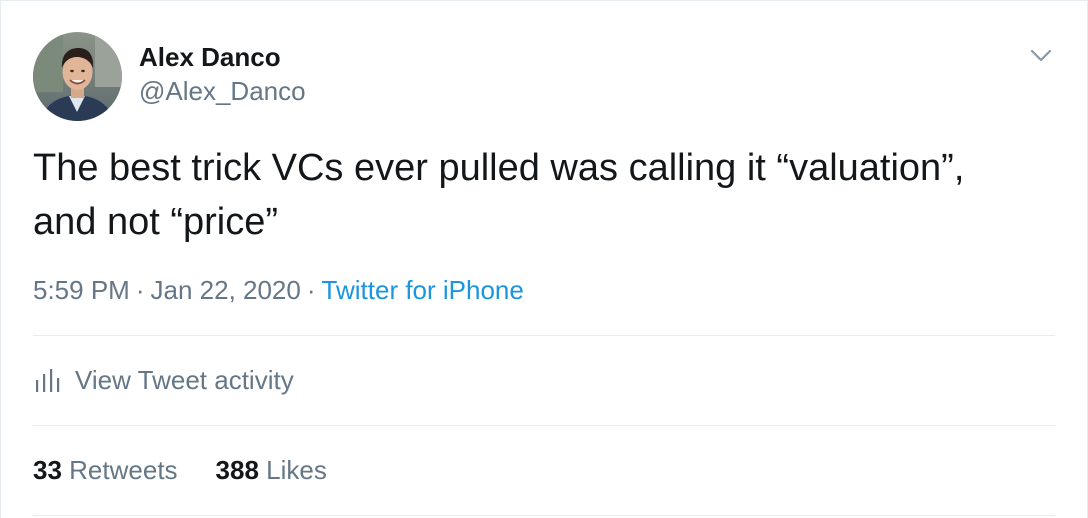 The height and width of the screenshot is (518, 1088). I want to click on author-display-name: Alex Danco, so click(210, 57).